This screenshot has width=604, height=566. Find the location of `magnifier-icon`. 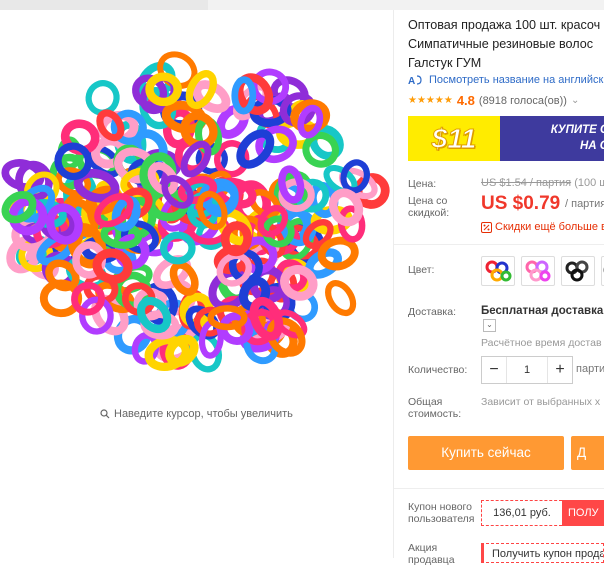

magnifier-icon is located at coordinates (105, 414).